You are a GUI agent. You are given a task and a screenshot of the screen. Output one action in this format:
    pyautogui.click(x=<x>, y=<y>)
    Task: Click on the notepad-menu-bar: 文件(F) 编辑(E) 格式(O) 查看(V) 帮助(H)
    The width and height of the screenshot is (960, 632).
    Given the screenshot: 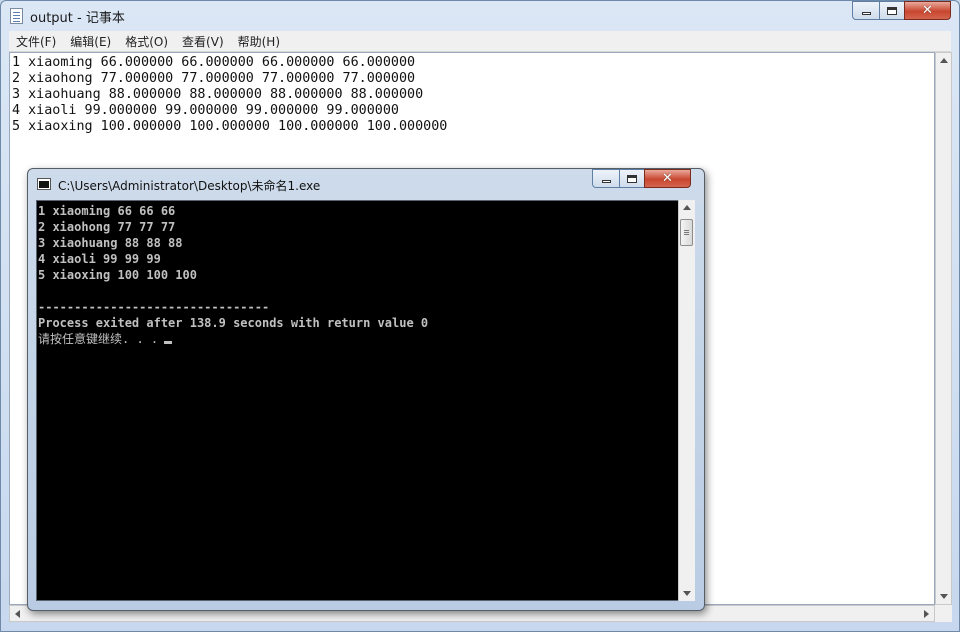 What is the action you would take?
    pyautogui.click(x=480, y=41)
    